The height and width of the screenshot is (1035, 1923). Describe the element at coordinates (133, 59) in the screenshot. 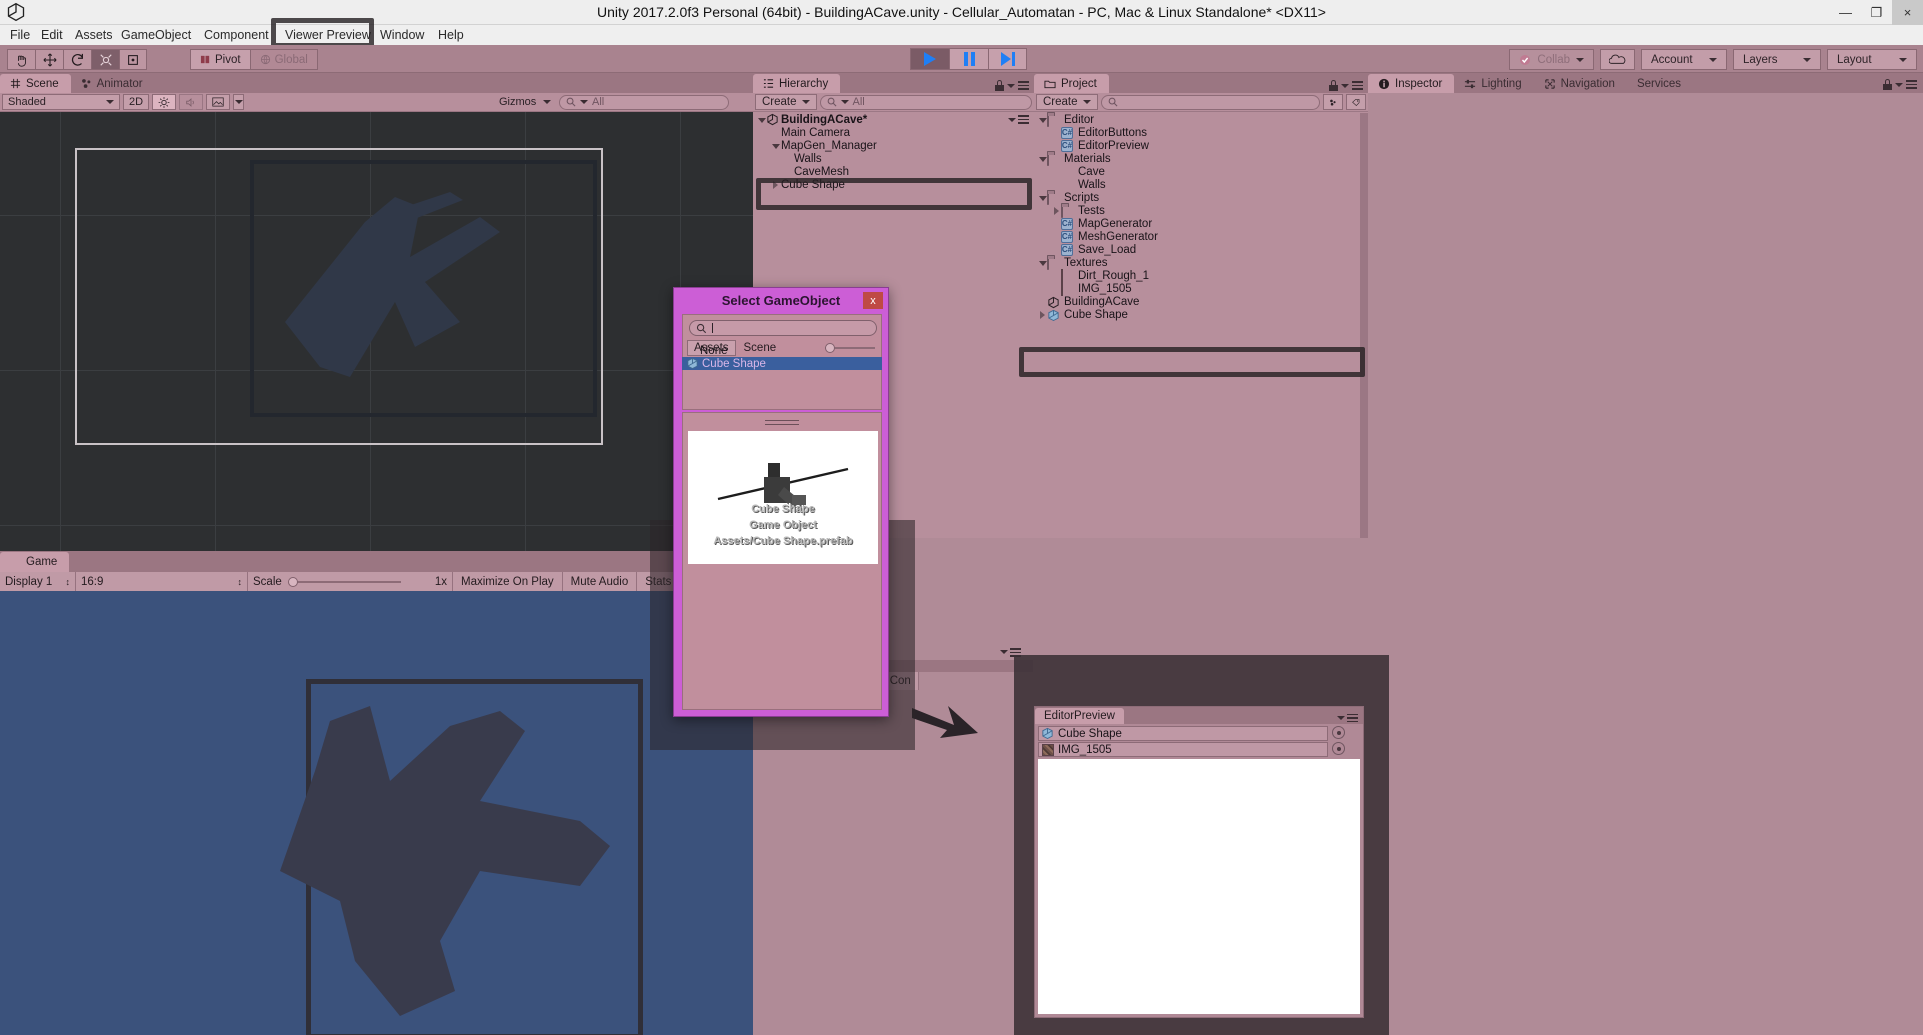

I see `rect-tool-button` at that location.